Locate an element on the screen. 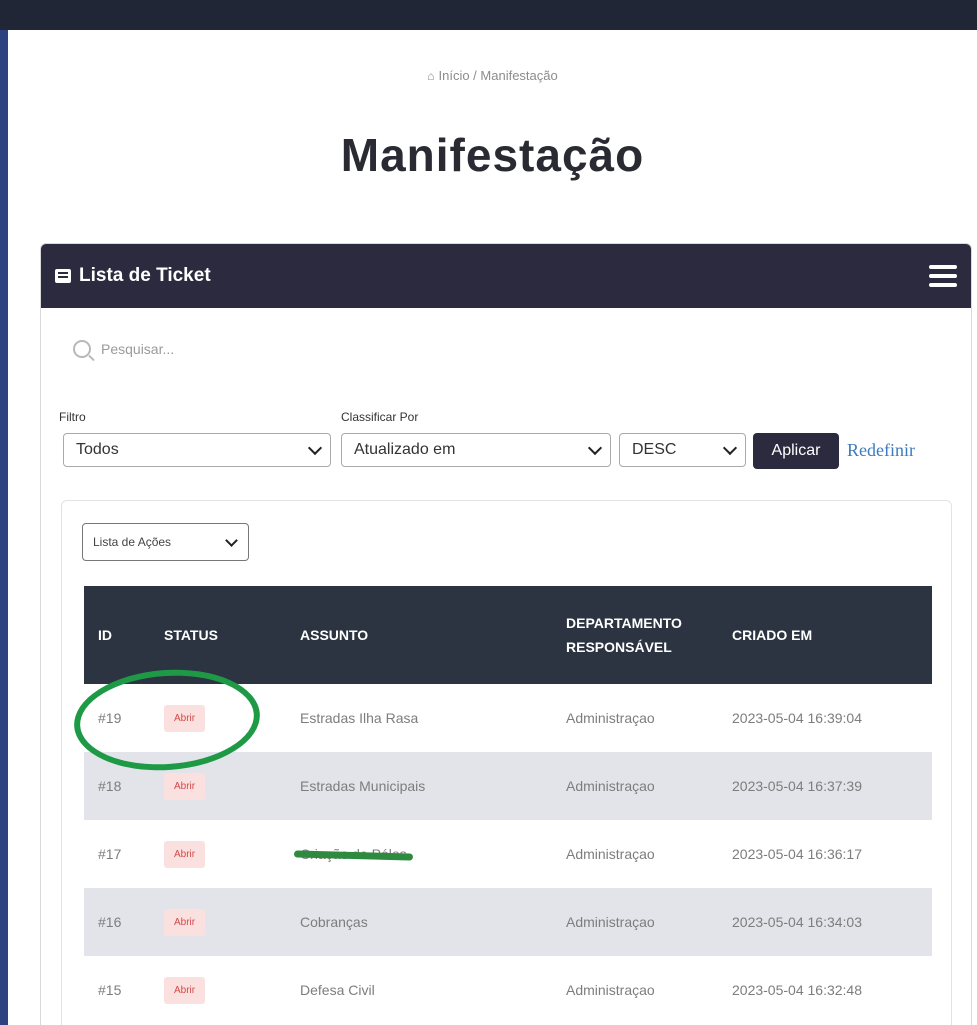 This screenshot has height=1025, width=977. cell-created: 2023-05-04 16:32:48 is located at coordinates (825, 990).